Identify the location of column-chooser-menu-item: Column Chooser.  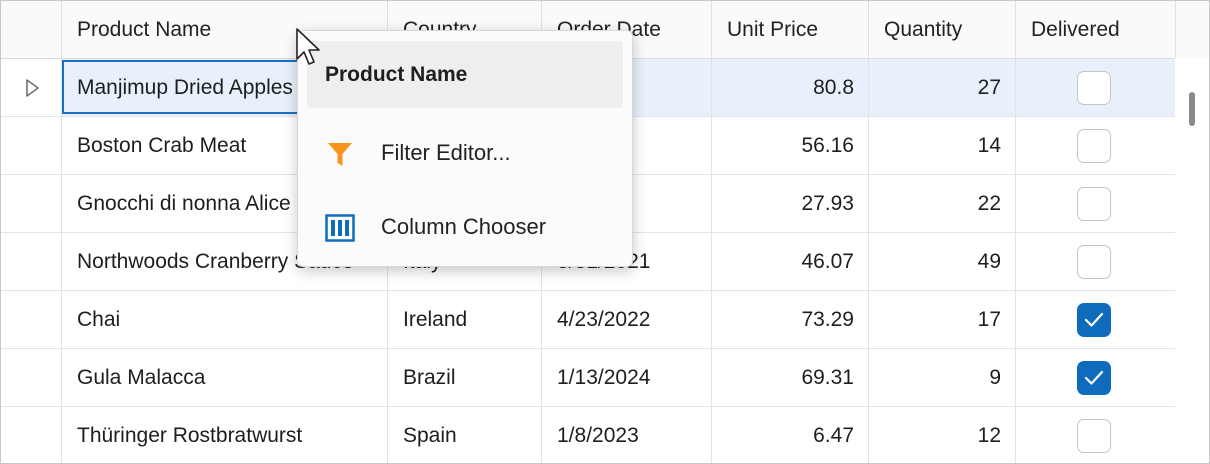
(465, 227).